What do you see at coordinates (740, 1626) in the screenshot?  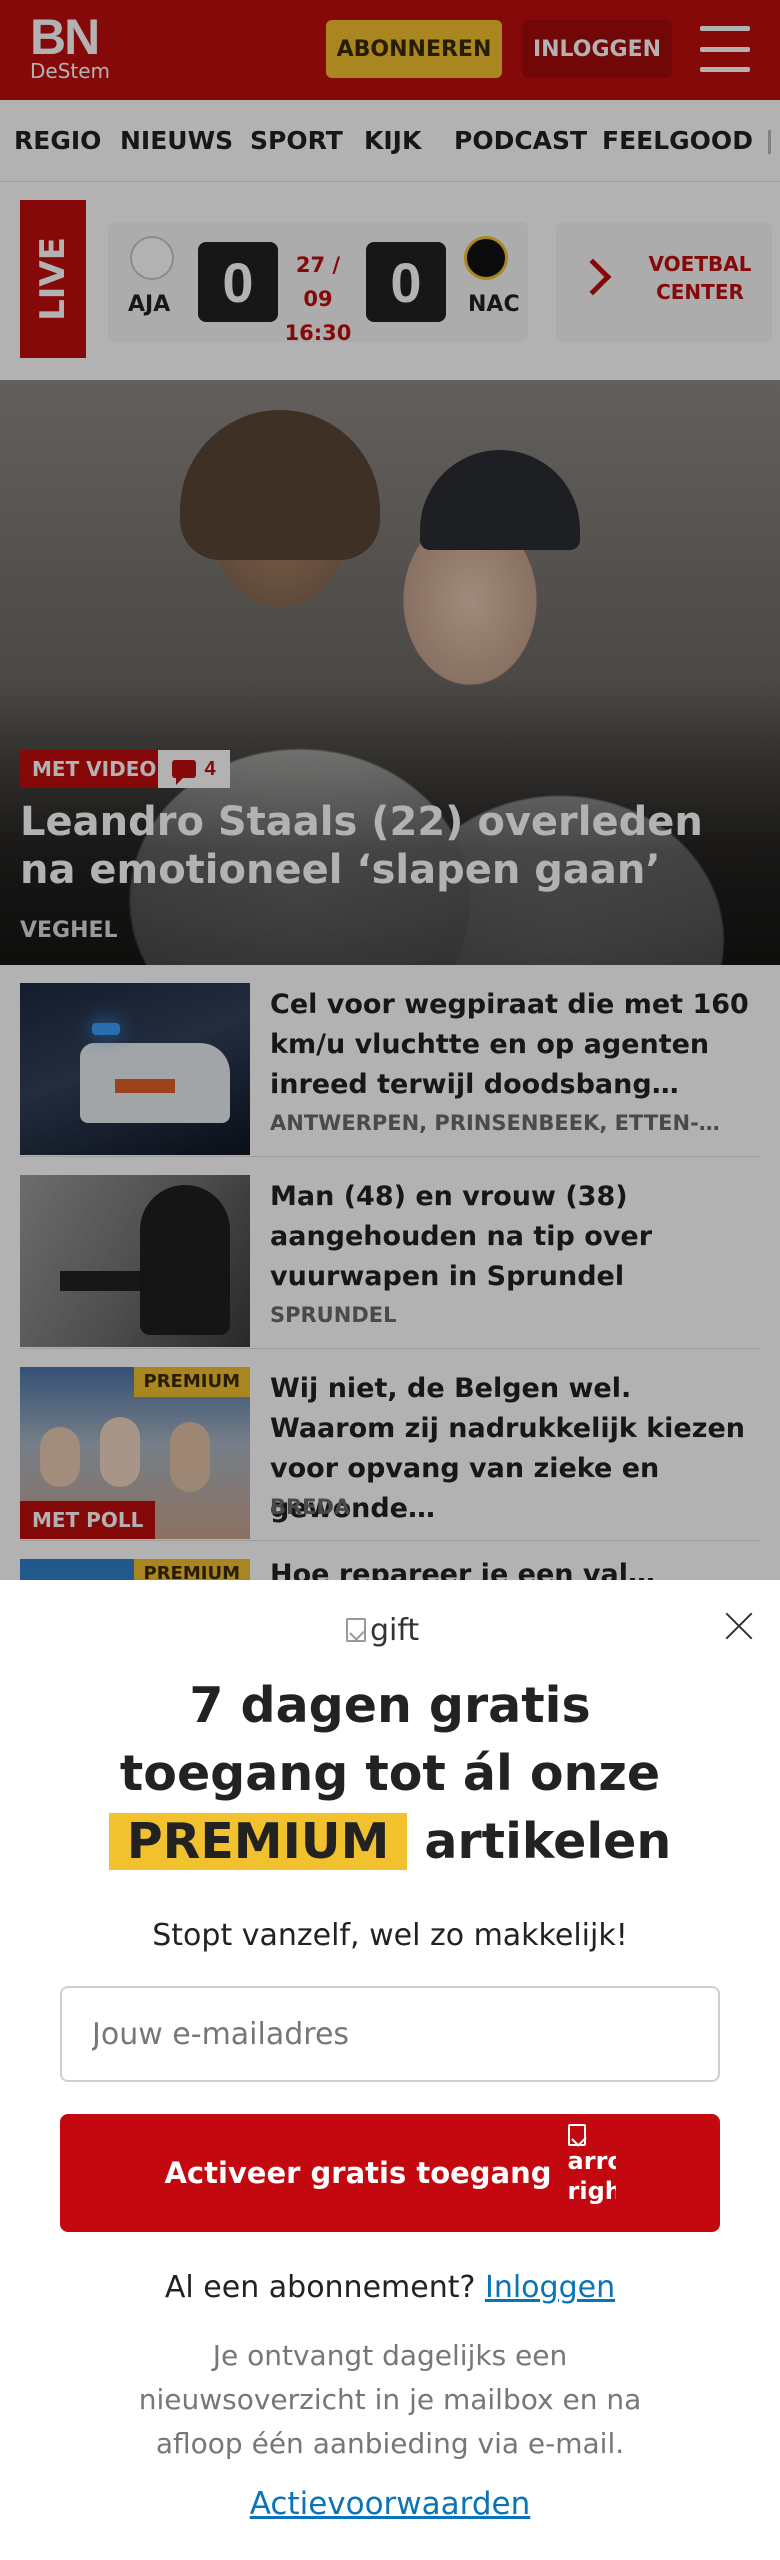 I see `close-icon` at bounding box center [740, 1626].